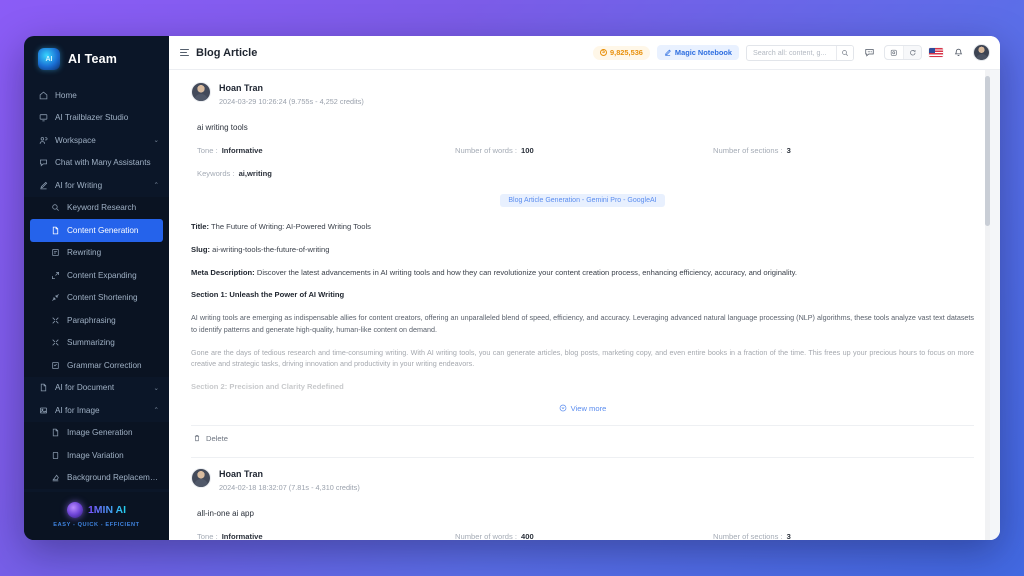 This screenshot has height=576, width=1024. Describe the element at coordinates (584, 536) in the screenshot. I see `meta-number-of-words: Number of words : 400` at that location.